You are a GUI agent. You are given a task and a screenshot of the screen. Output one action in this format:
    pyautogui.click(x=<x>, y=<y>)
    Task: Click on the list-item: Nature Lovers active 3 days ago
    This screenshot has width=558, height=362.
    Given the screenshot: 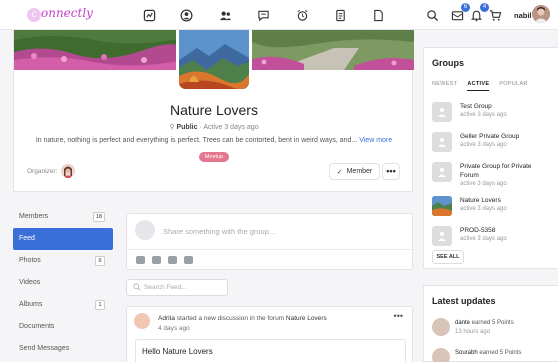 What is the action you would take?
    pyautogui.click(x=495, y=209)
    